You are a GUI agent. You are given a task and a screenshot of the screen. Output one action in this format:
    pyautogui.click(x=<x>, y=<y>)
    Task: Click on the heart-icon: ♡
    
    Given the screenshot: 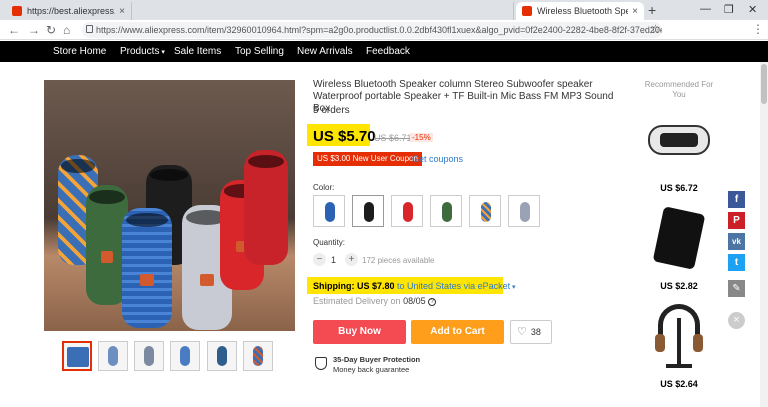 What is the action you would take?
    pyautogui.click(x=522, y=332)
    